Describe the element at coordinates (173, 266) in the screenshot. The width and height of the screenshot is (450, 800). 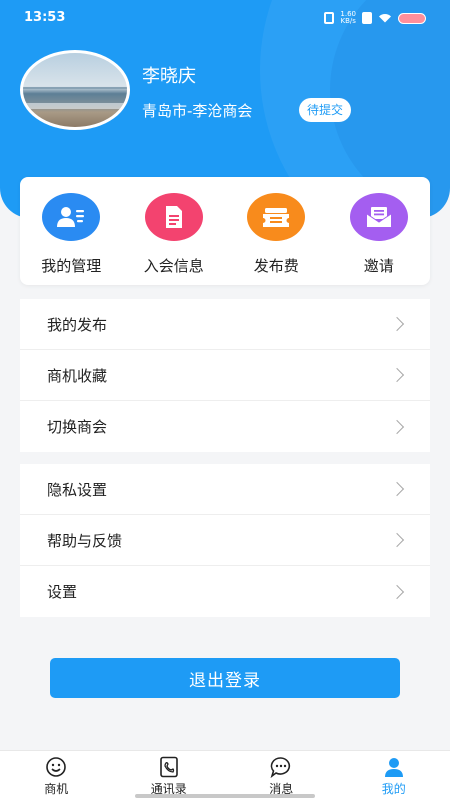
I see `quick-action-label: 入会信息` at that location.